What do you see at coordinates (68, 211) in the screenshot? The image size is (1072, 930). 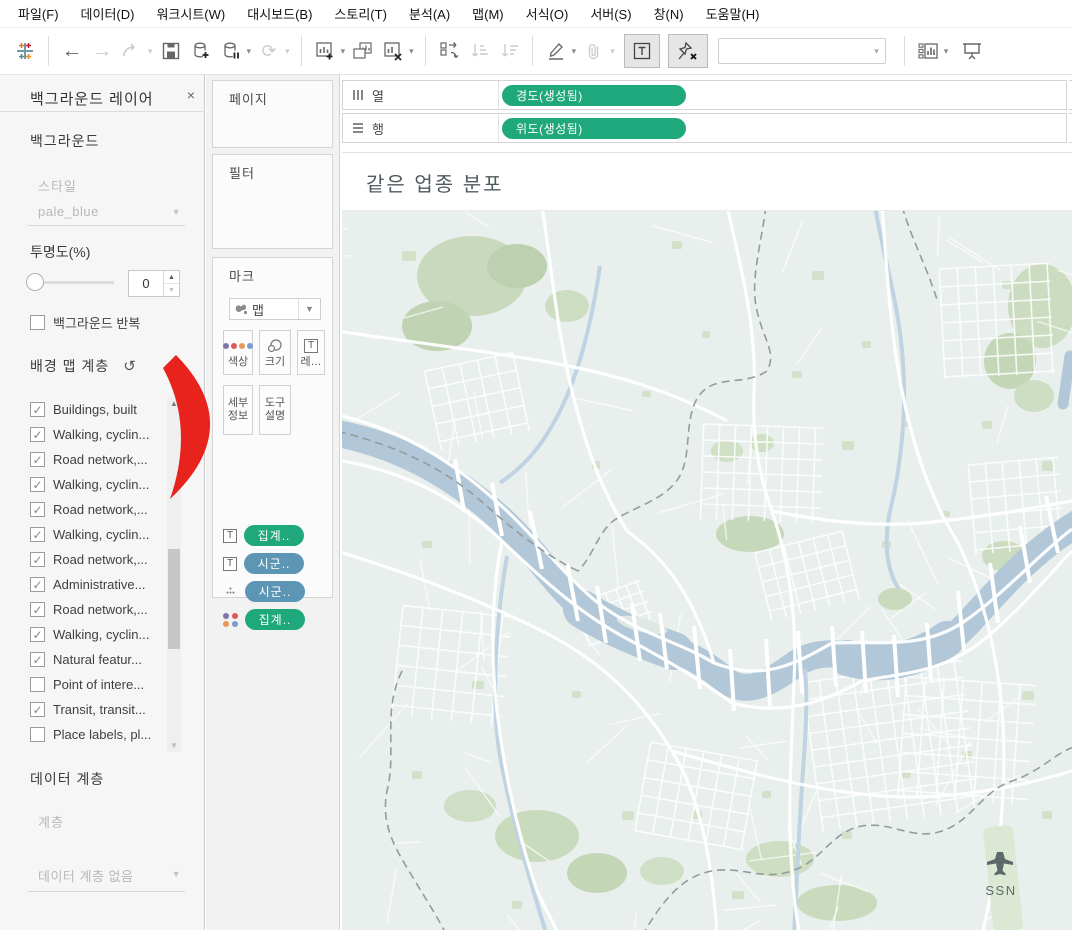 I see `style-select-value: pale_blue` at bounding box center [68, 211].